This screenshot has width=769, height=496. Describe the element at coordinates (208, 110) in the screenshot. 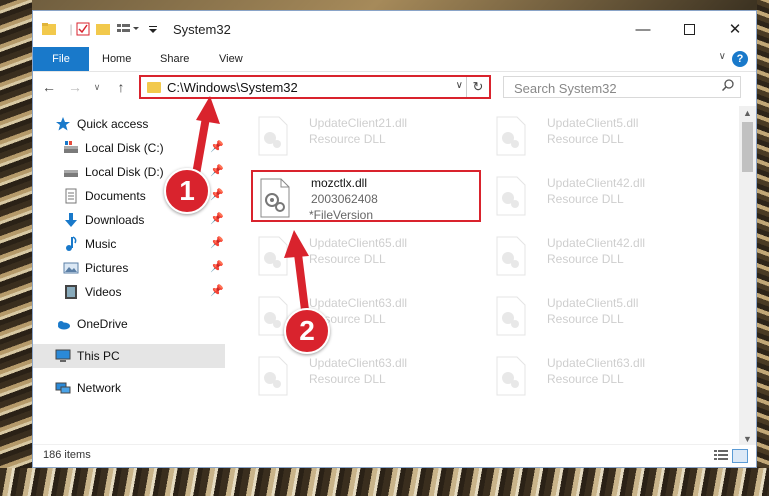

I see `arrow-1-head` at that location.